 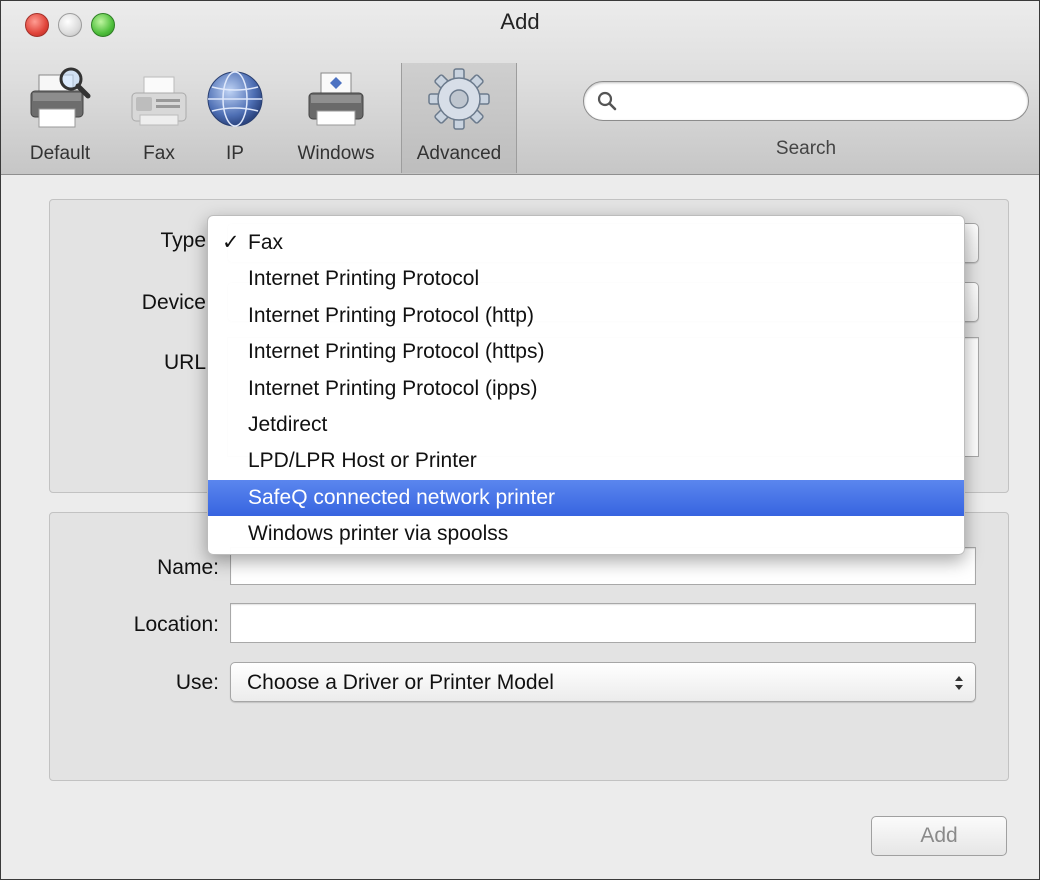 What do you see at coordinates (235, 153) in the screenshot?
I see `toolbar-label: IP` at bounding box center [235, 153].